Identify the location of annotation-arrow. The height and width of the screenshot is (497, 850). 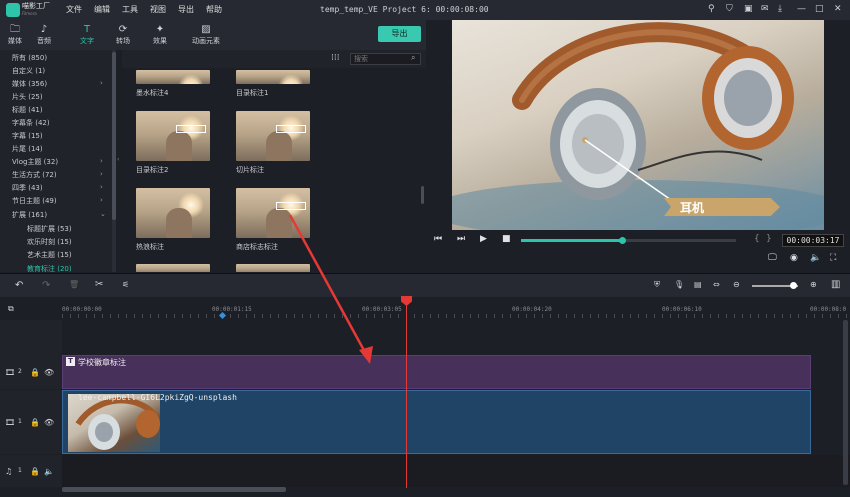
(330, 289).